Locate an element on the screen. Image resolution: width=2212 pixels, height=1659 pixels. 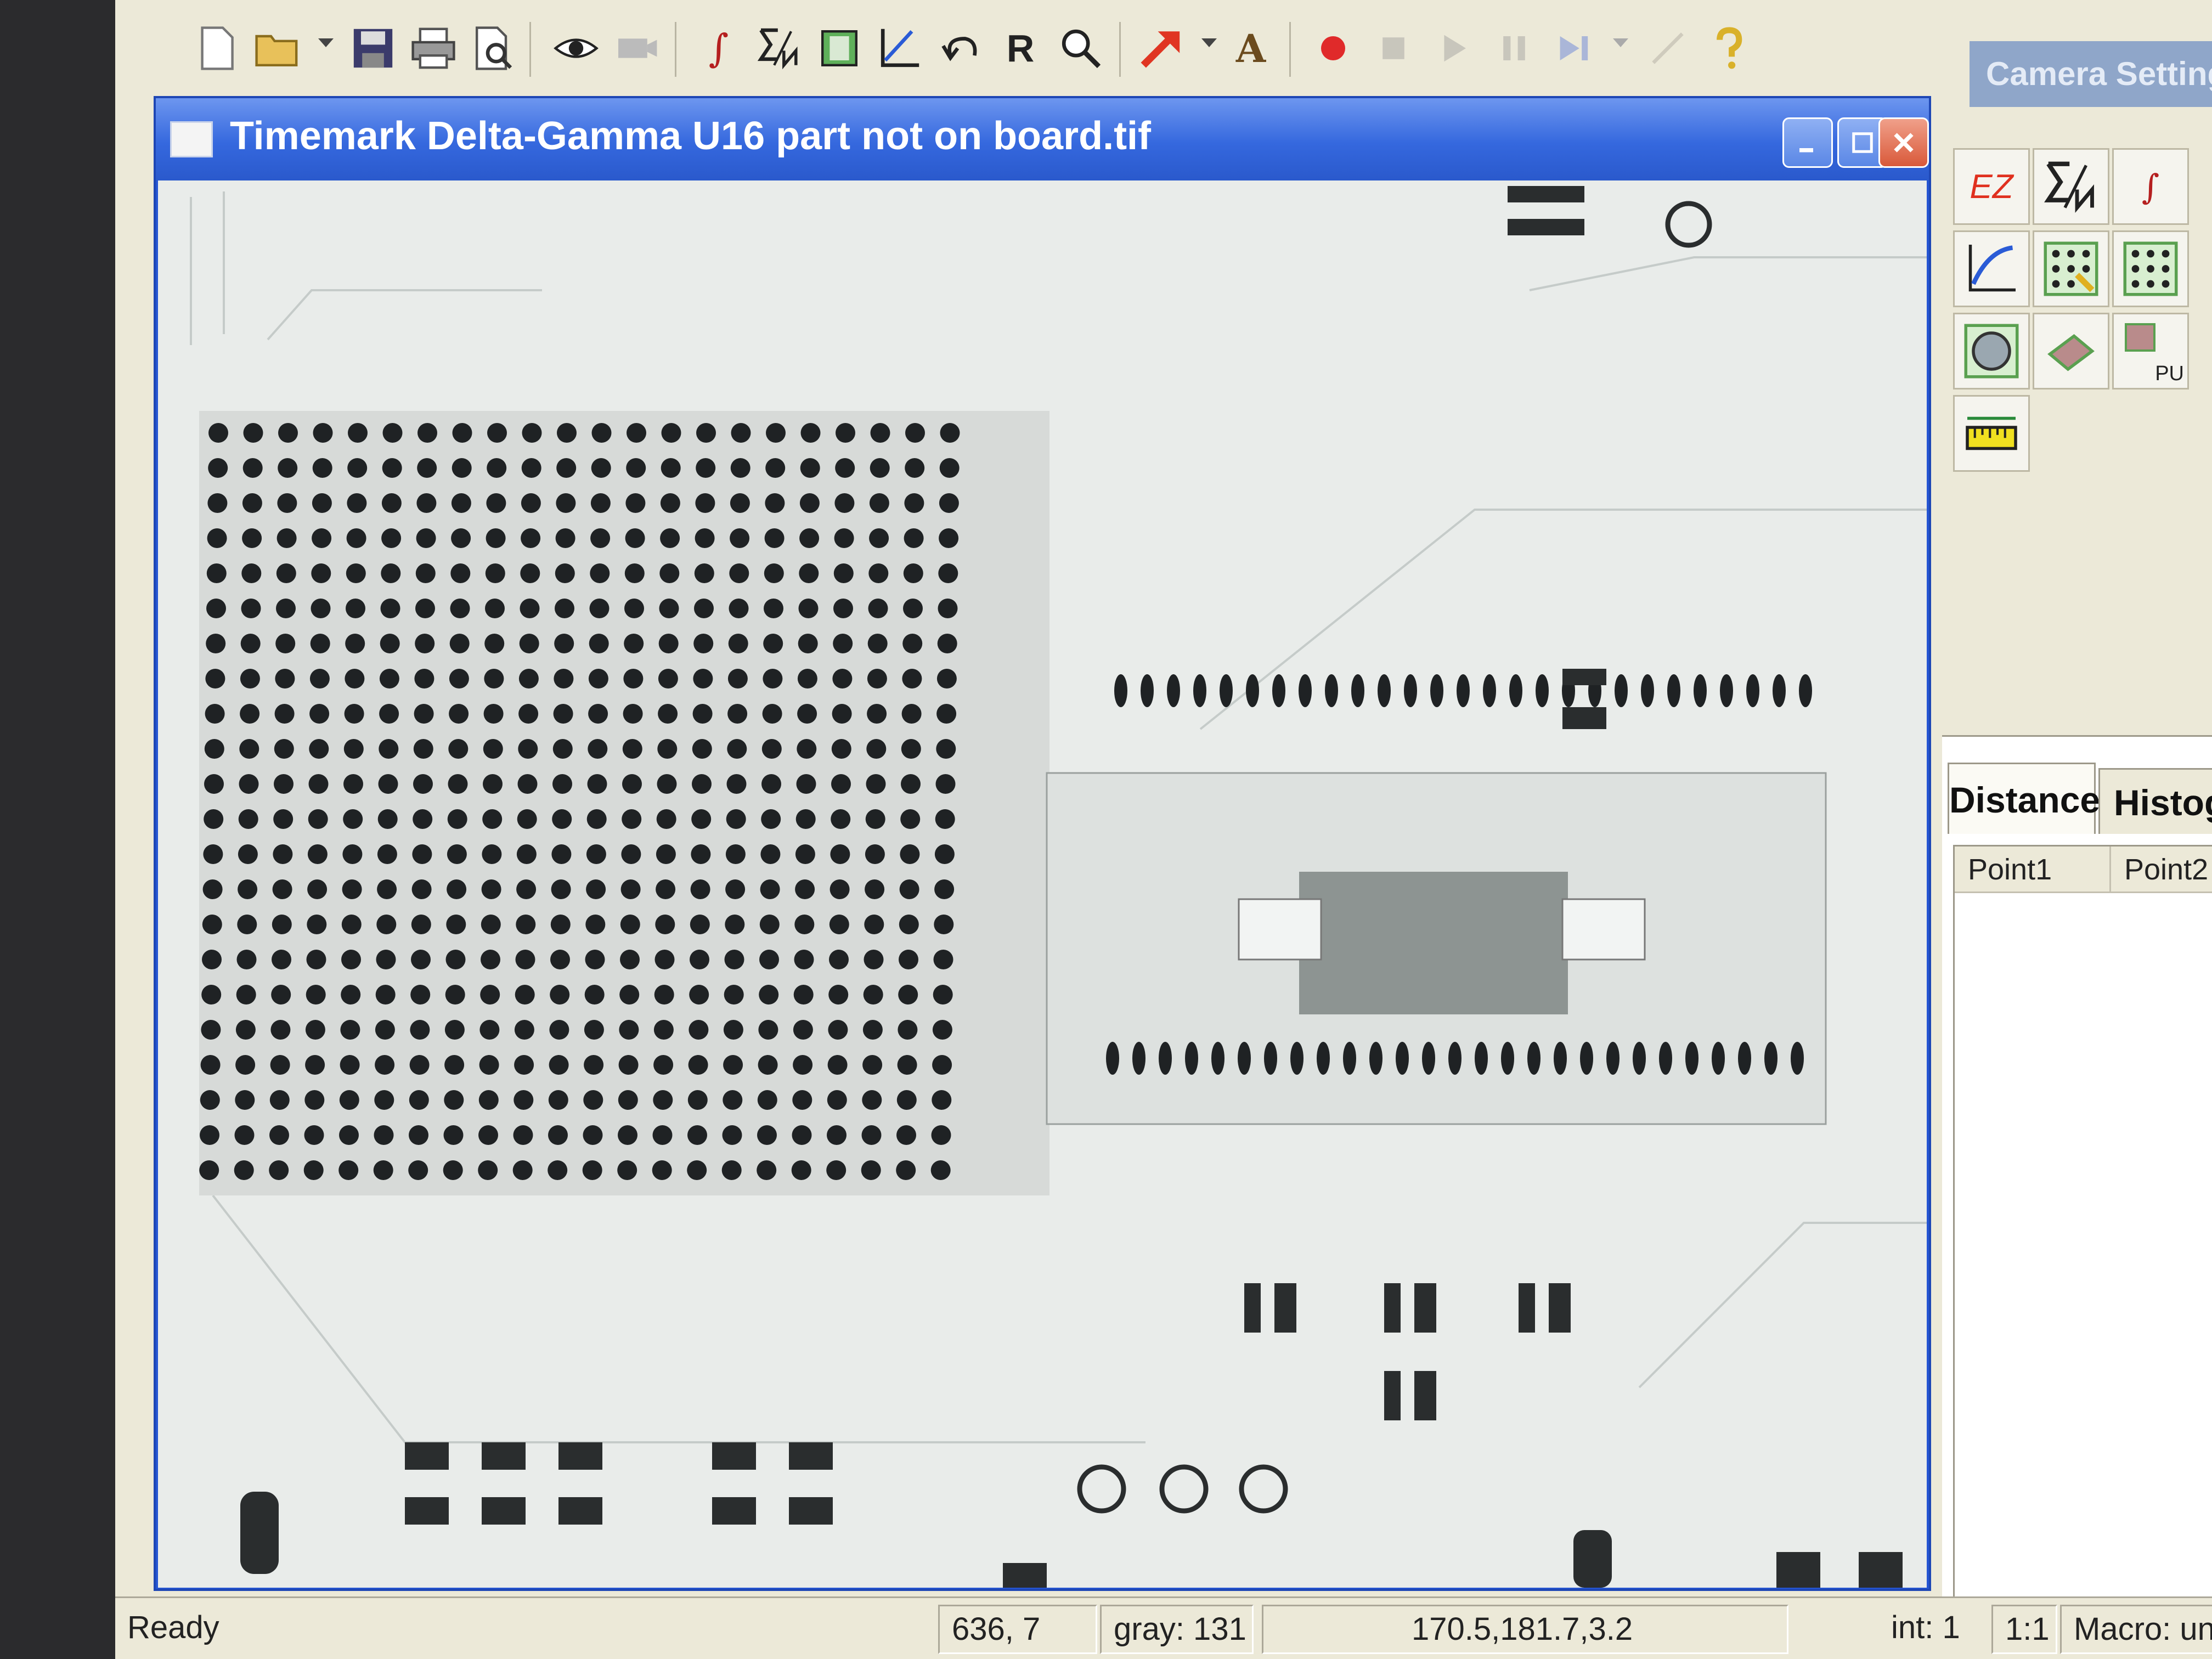
column-header-point2: Point2 is located at coordinates (2162, 870).